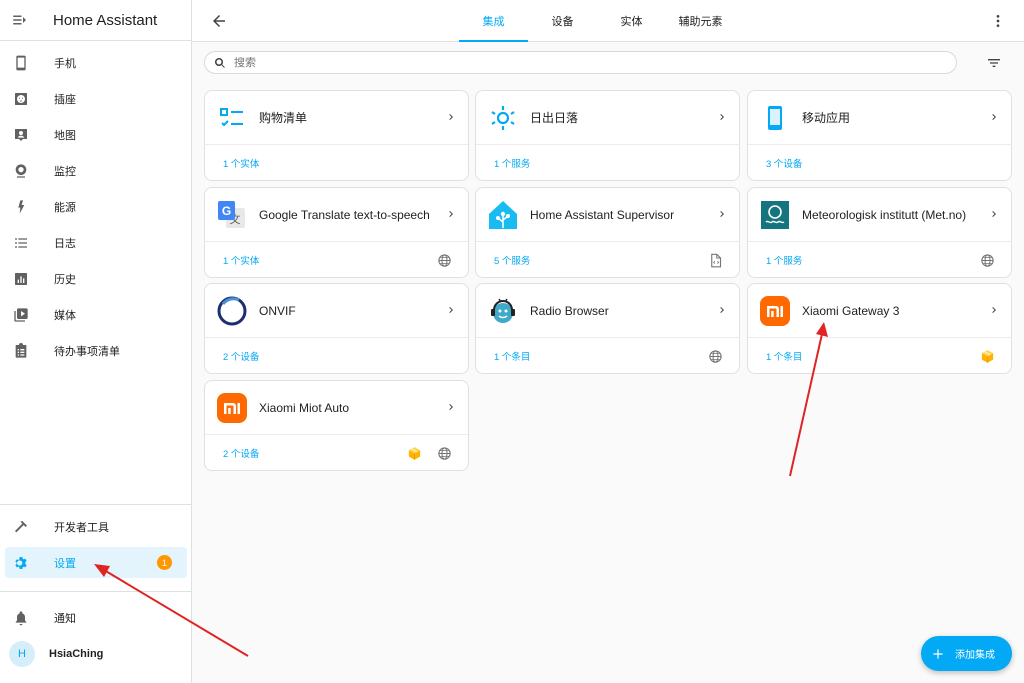  I want to click on integration-card-header: Radio Browser, so click(607, 311).